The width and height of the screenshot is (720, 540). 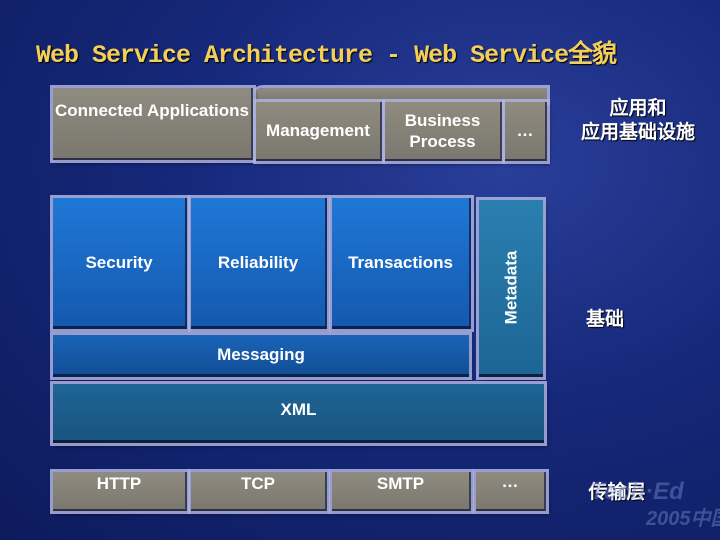 What do you see at coordinates (637, 132) in the screenshot?
I see `side-label-line: 应用基础设施` at bounding box center [637, 132].